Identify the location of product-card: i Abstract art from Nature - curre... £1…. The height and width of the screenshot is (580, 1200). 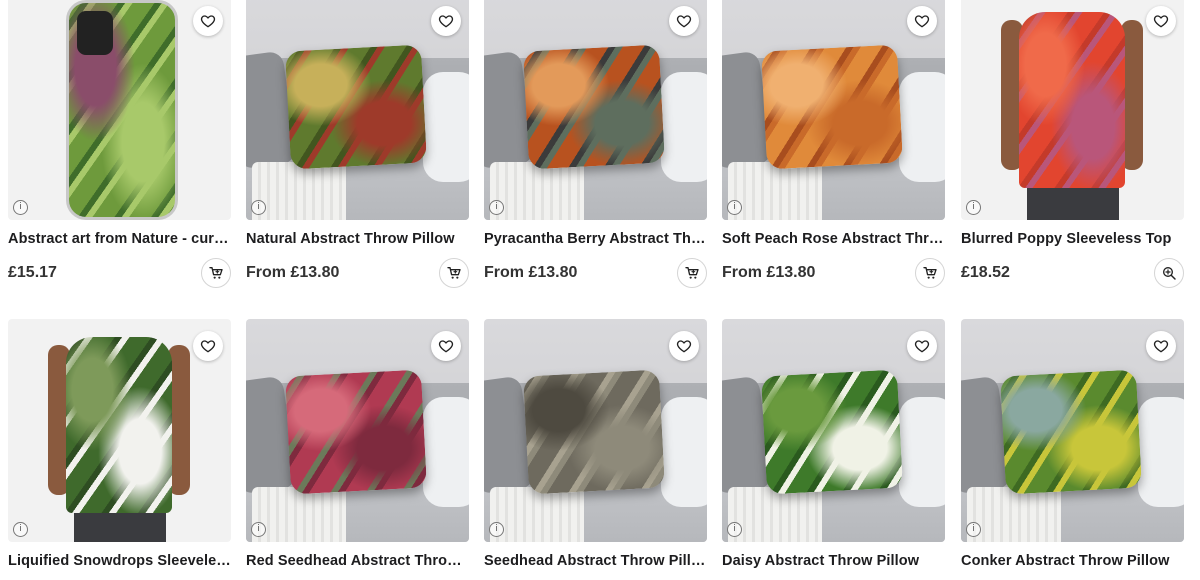
(119, 144).